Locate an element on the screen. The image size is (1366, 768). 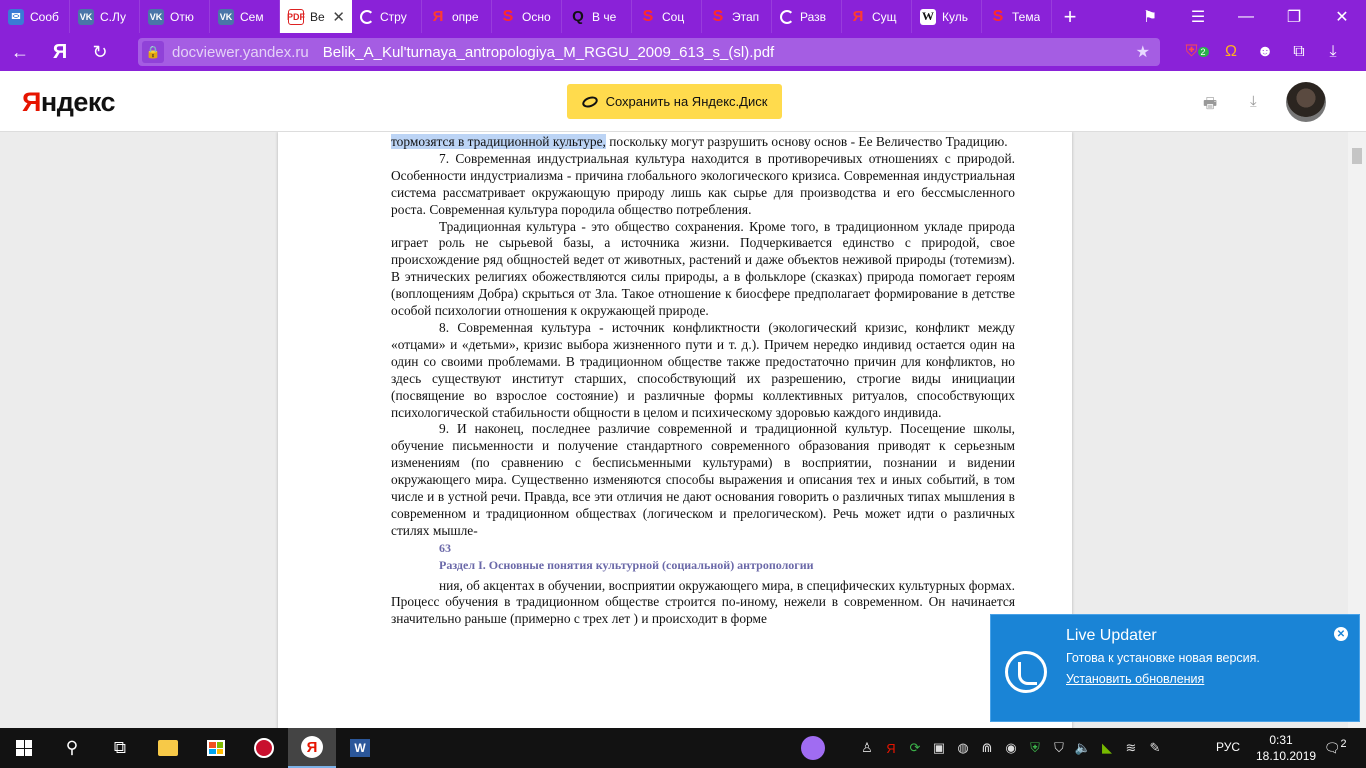
tab-title: Сем is located at coordinates (252, 16).